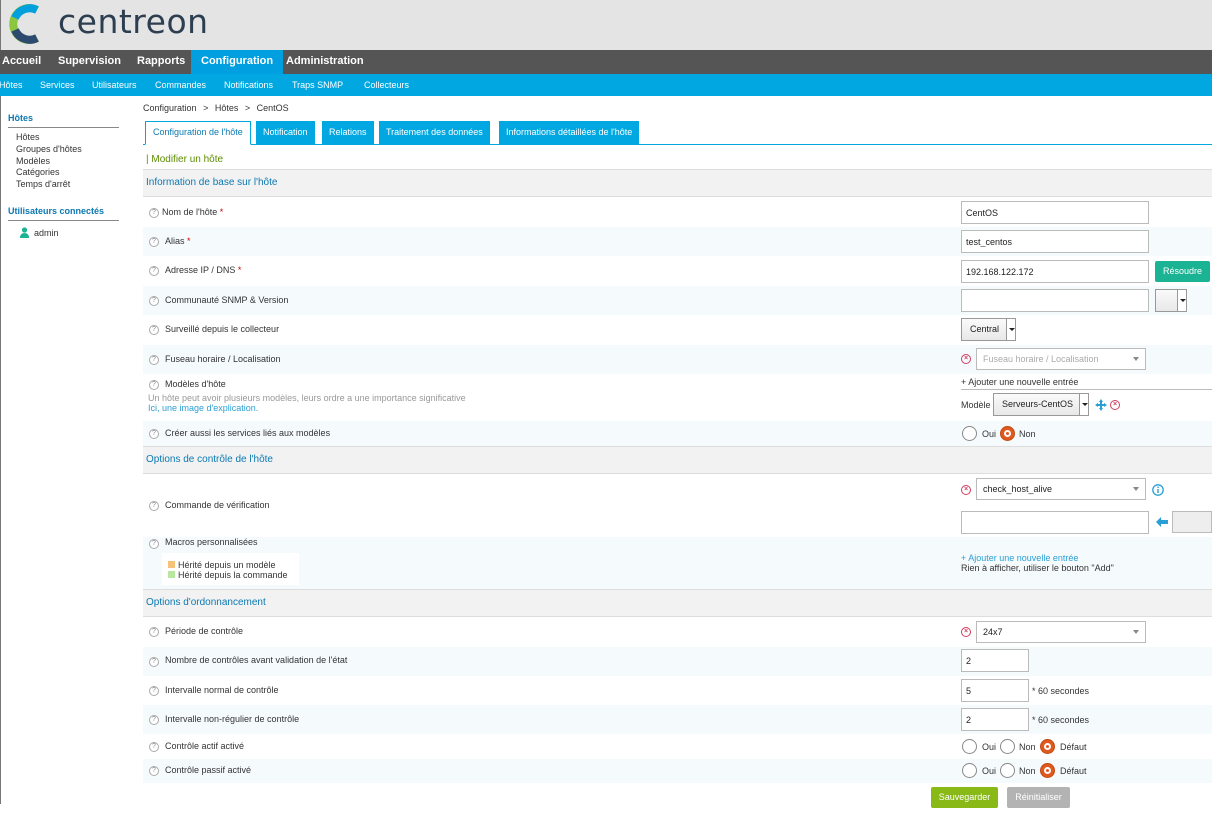 The width and height of the screenshot is (1212, 824). I want to click on nav-rapports: Rapports, so click(161, 62).